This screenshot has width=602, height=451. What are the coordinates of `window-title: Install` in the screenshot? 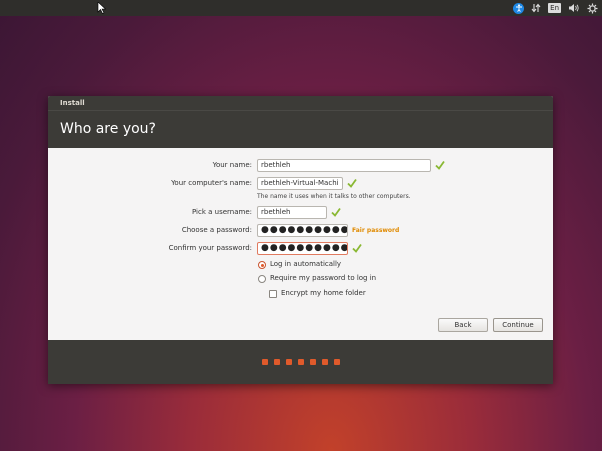 It's located at (300, 103).